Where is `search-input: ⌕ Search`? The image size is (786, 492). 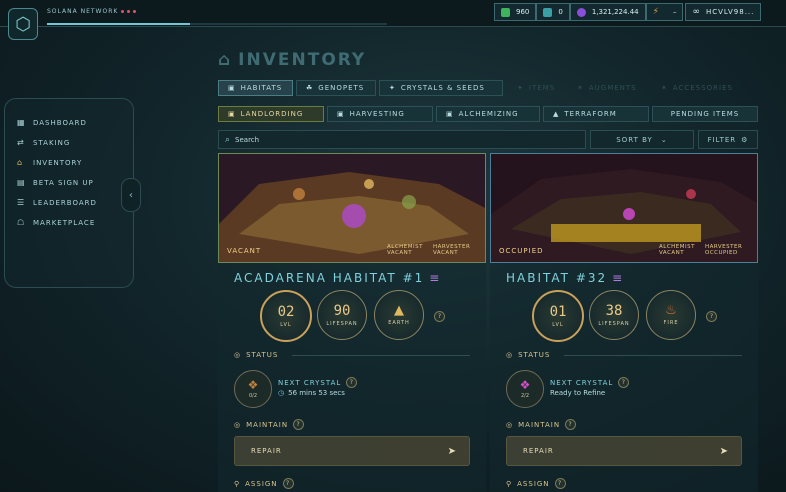 search-input: ⌕ Search is located at coordinates (402, 139).